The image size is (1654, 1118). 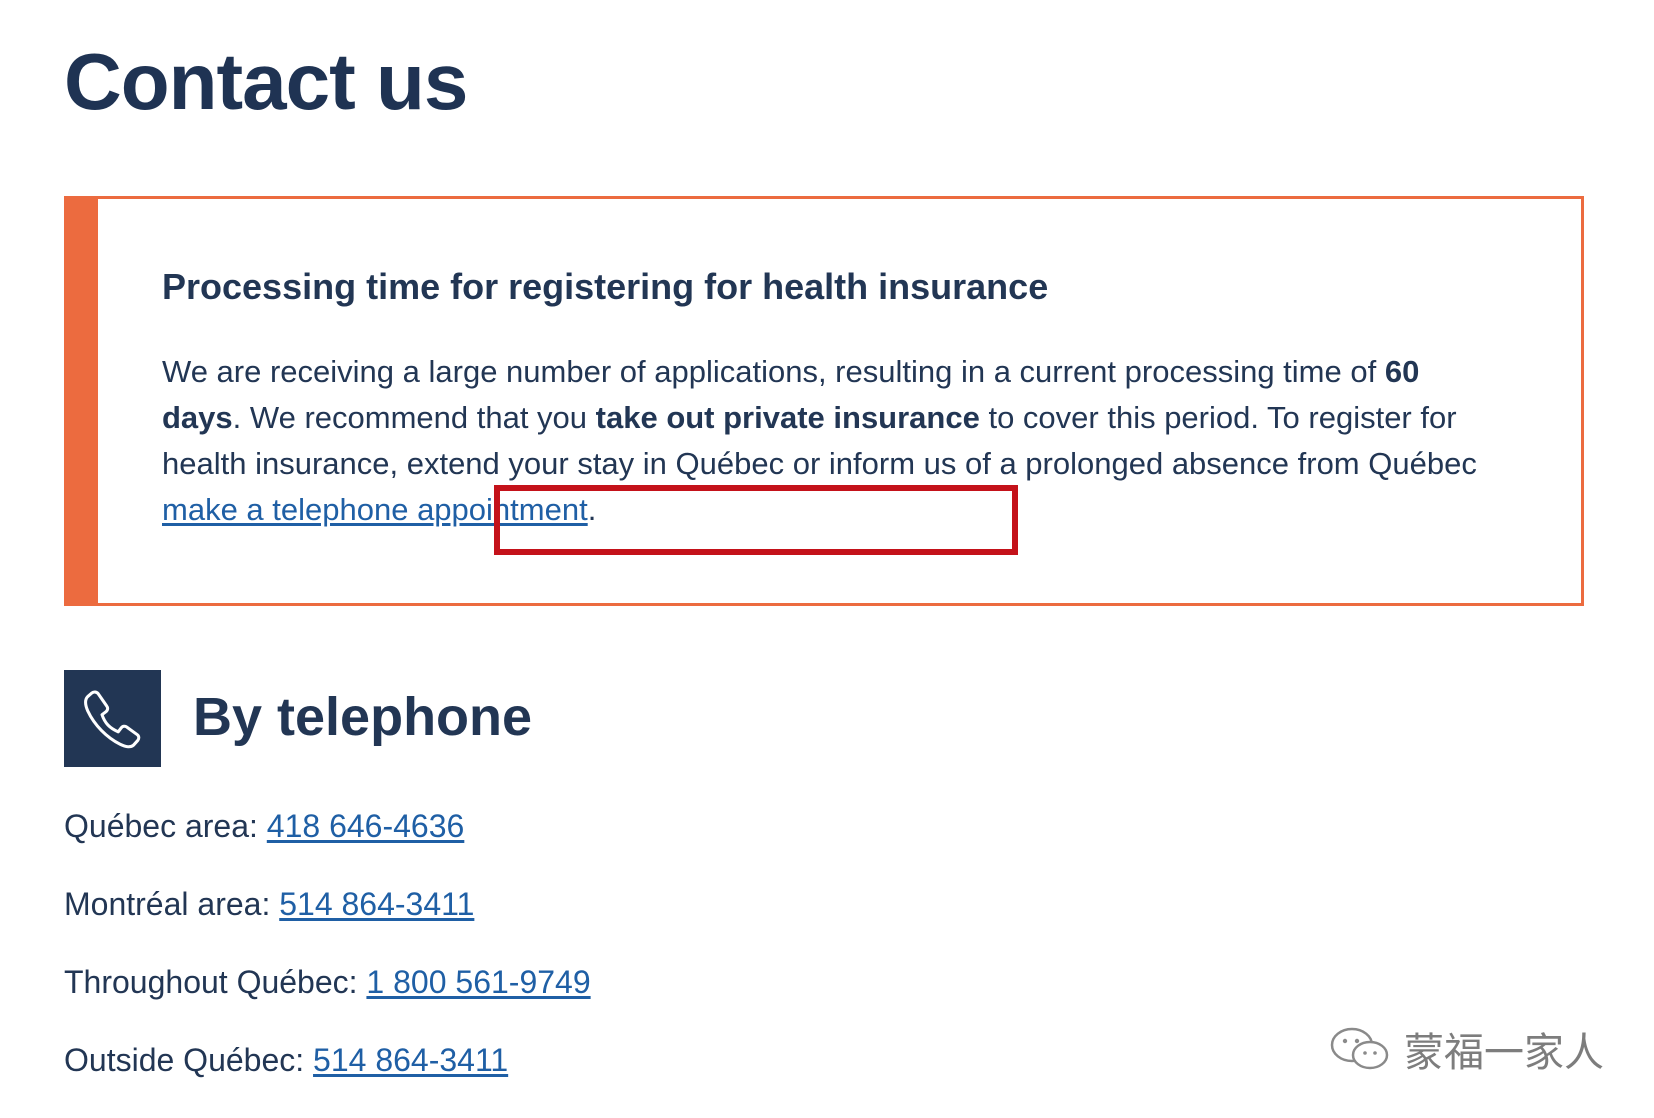 I want to click on phone-line-quebec: Québec area: 418 646-4636, so click(x=264, y=826).